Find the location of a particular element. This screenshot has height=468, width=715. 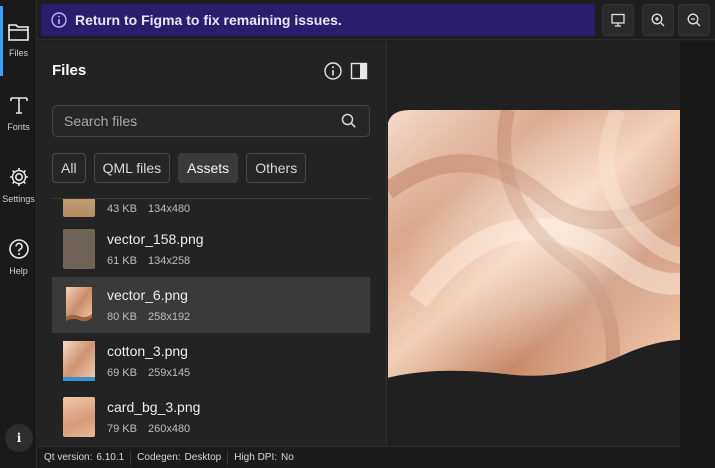

about-button: i is located at coordinates (19, 438).